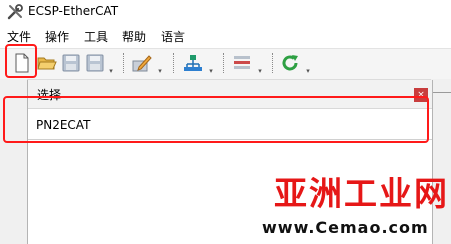 Image resolution: width=451 pixels, height=244 pixels. I want to click on menu-operation: 操作, so click(57, 37).